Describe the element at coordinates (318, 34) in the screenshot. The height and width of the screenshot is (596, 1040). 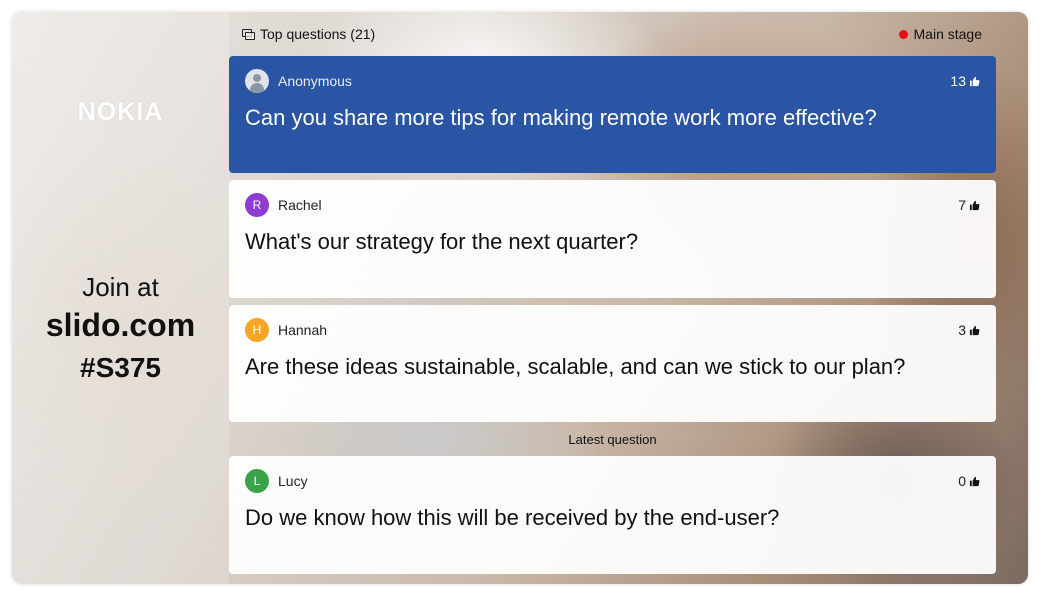
I see `top-questions-label: Top questions (21)` at that location.